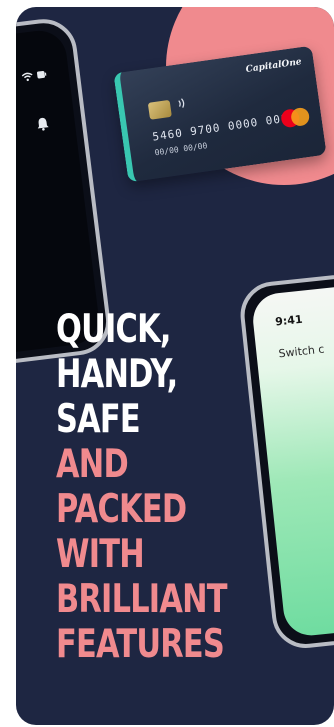  Describe the element at coordinates (117, 374) in the screenshot. I see `headline-line: HANDY,` at that location.